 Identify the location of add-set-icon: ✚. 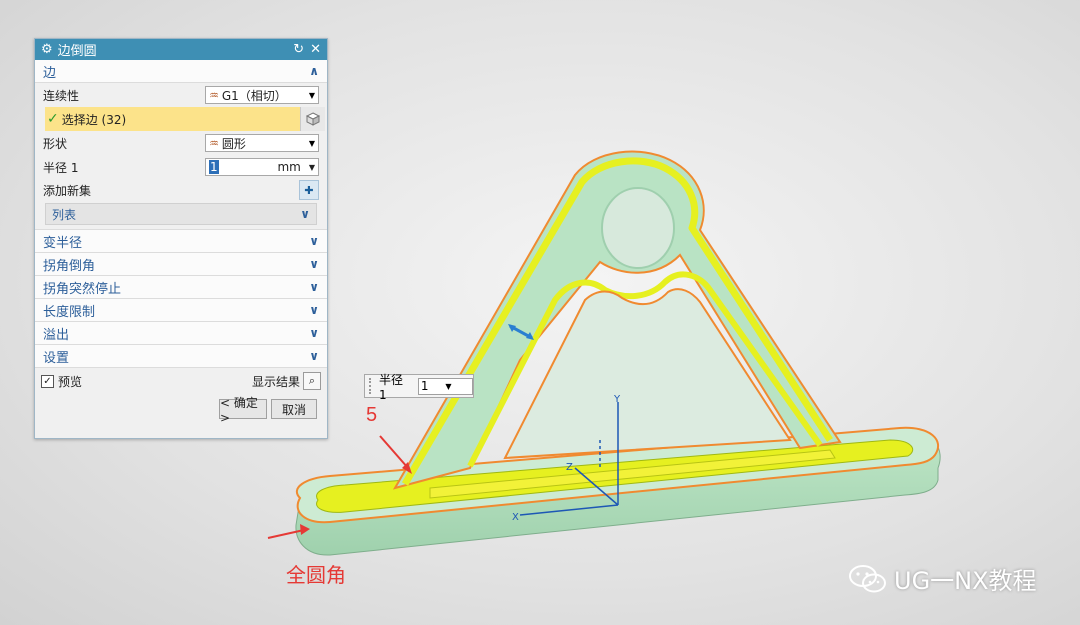
(309, 190).